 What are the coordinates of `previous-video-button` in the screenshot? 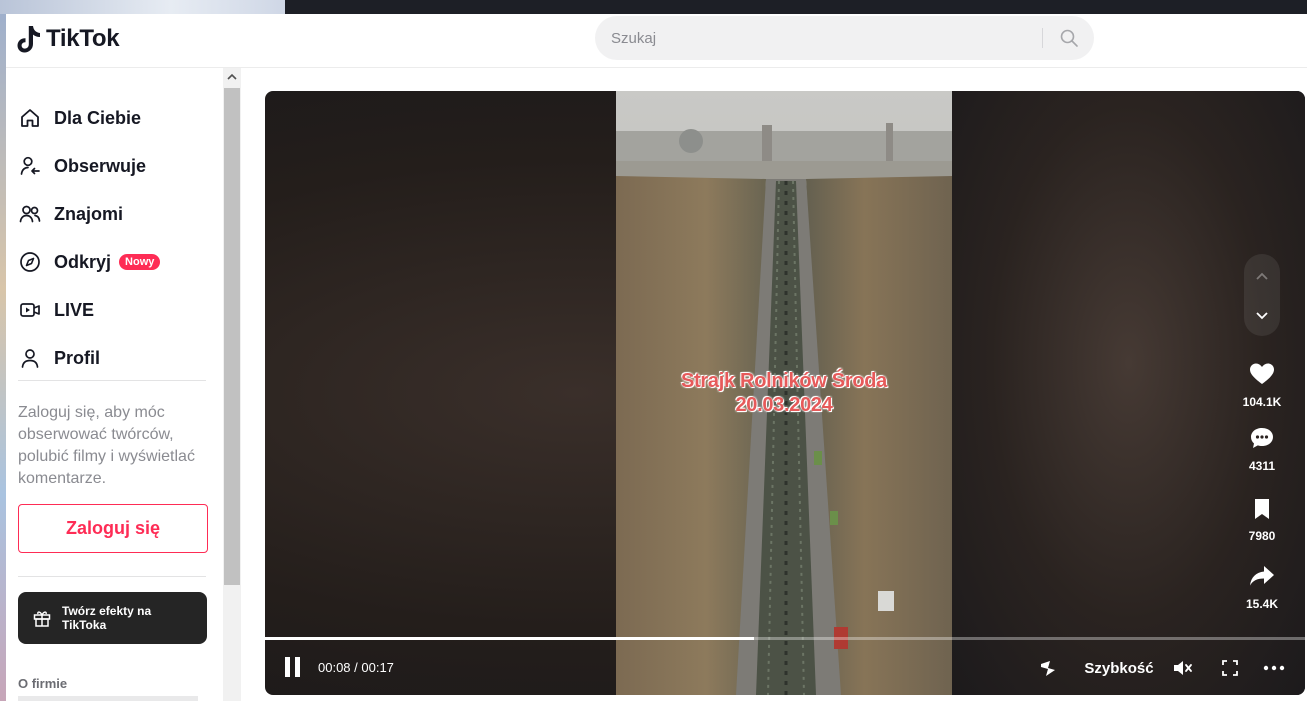 It's located at (1262, 276).